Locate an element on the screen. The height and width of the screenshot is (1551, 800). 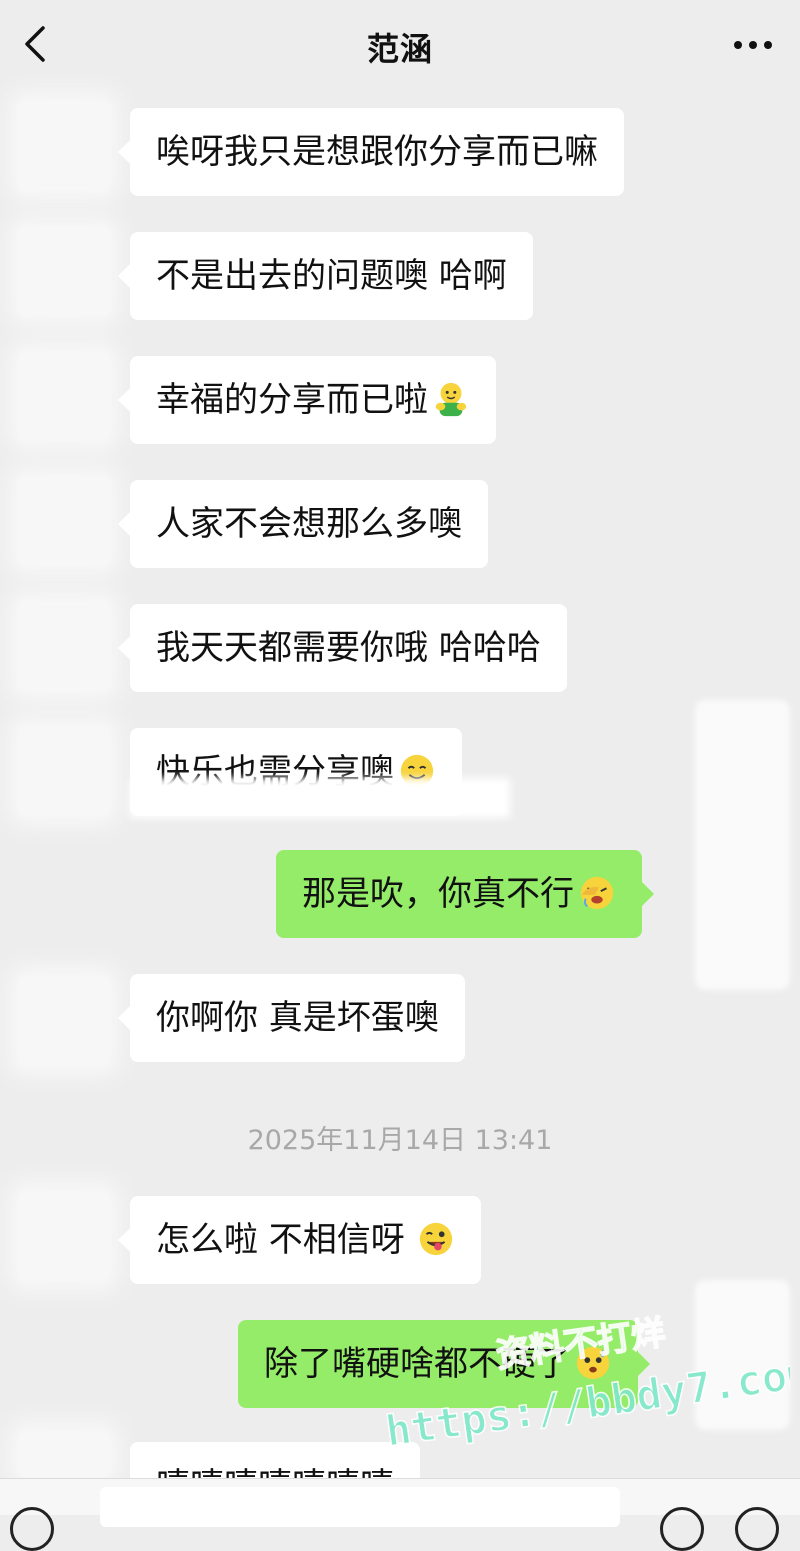
more-dots-icon is located at coordinates (753, 45).